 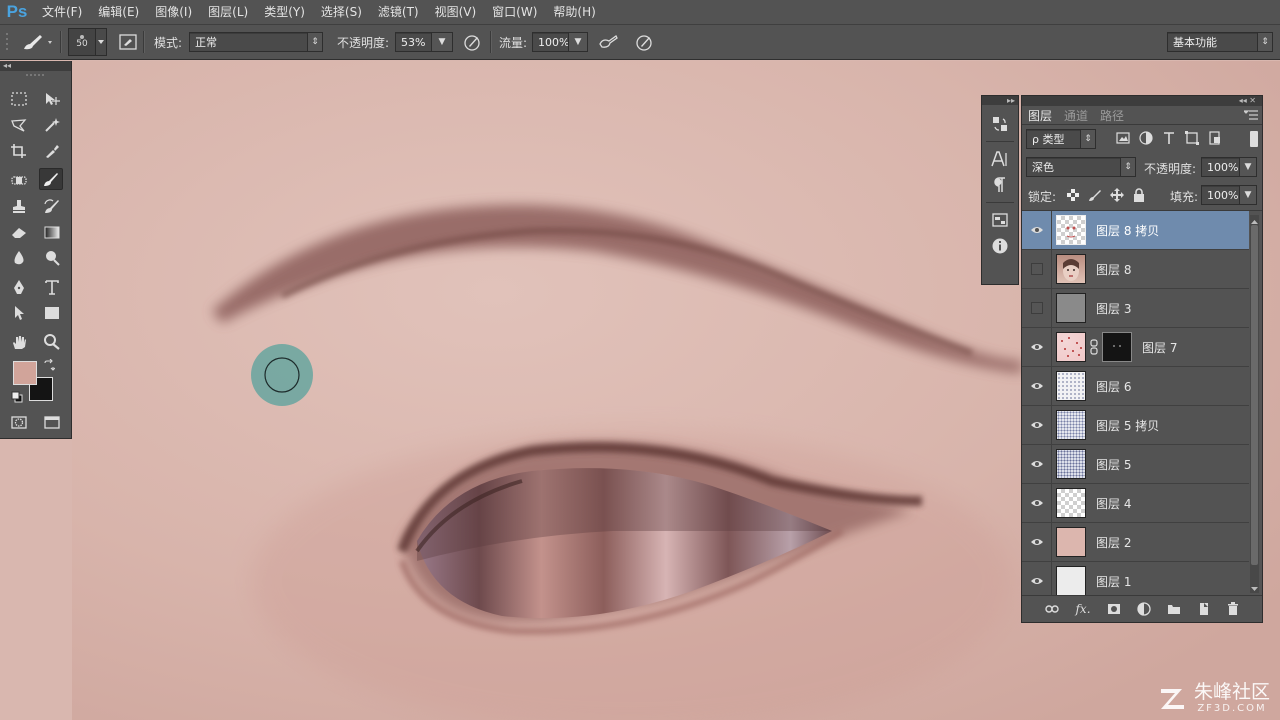 I want to click on layer-row: 图层 8, so click(x=1135, y=269).